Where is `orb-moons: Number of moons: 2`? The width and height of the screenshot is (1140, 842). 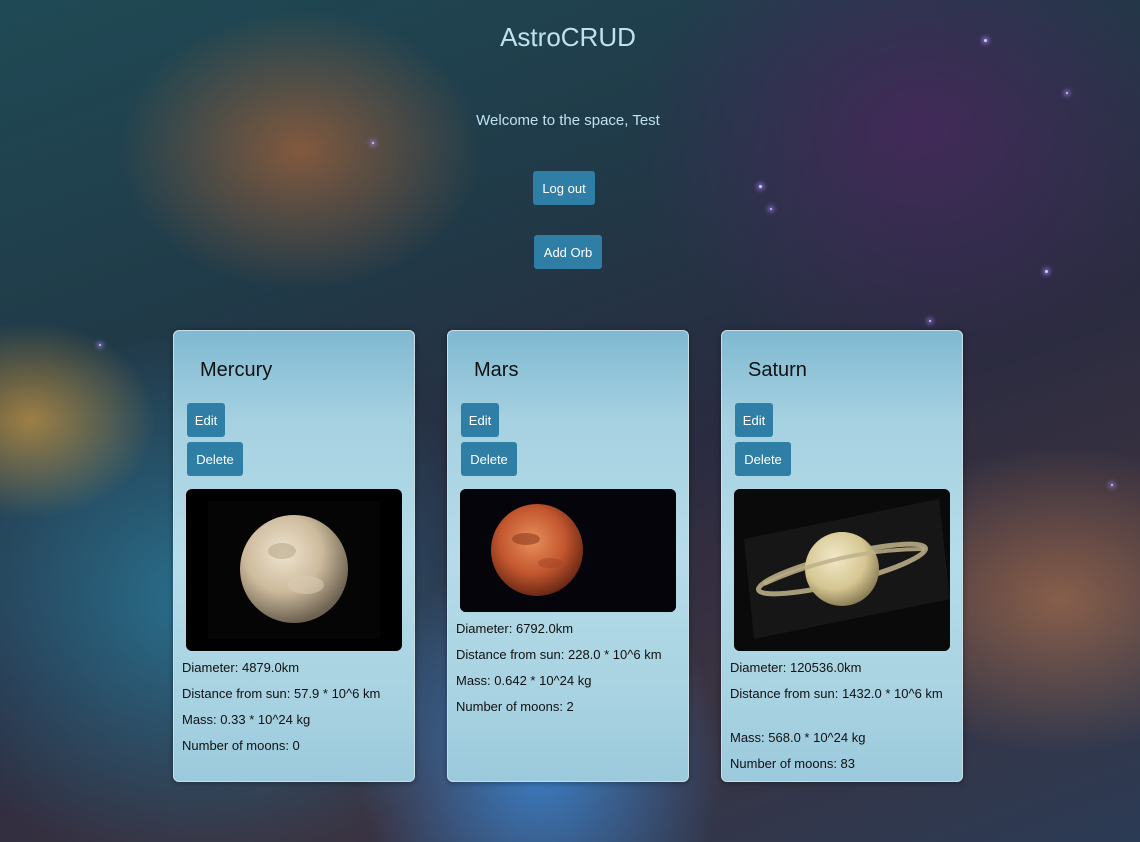
orb-moons: Number of moons: 2 is located at coordinates (515, 706).